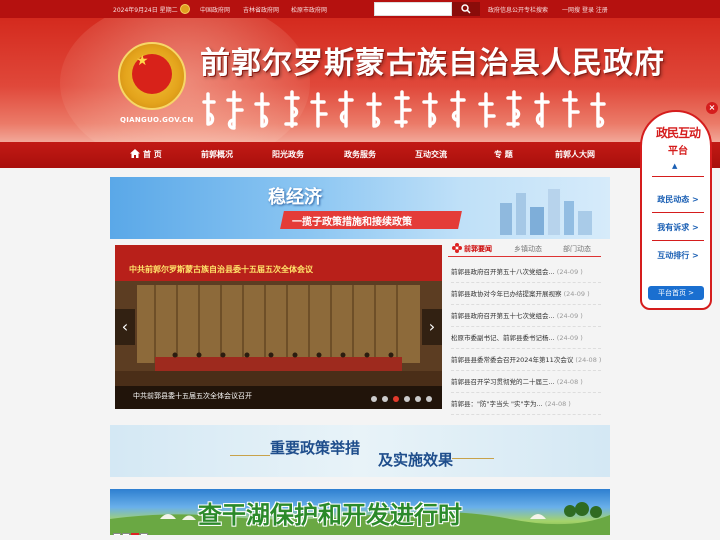 This screenshot has height=540, width=720. Describe the element at coordinates (157, 120) in the screenshot. I see `site-domain: QIANGUO.GOV.CN` at that location.